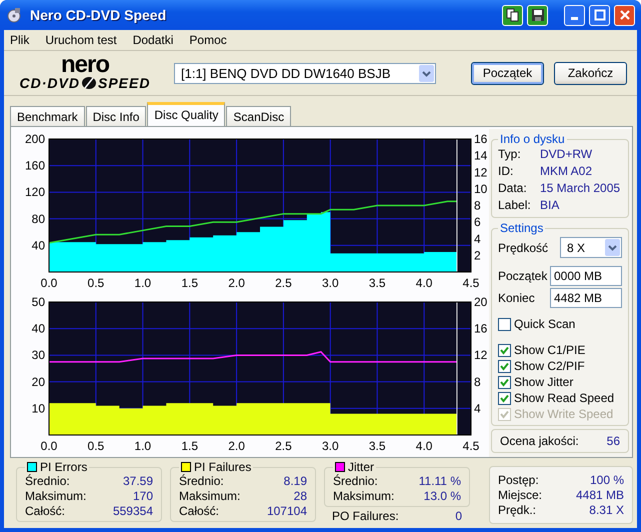  What do you see at coordinates (506, 171) in the screenshot?
I see `info-label: ID:` at bounding box center [506, 171].